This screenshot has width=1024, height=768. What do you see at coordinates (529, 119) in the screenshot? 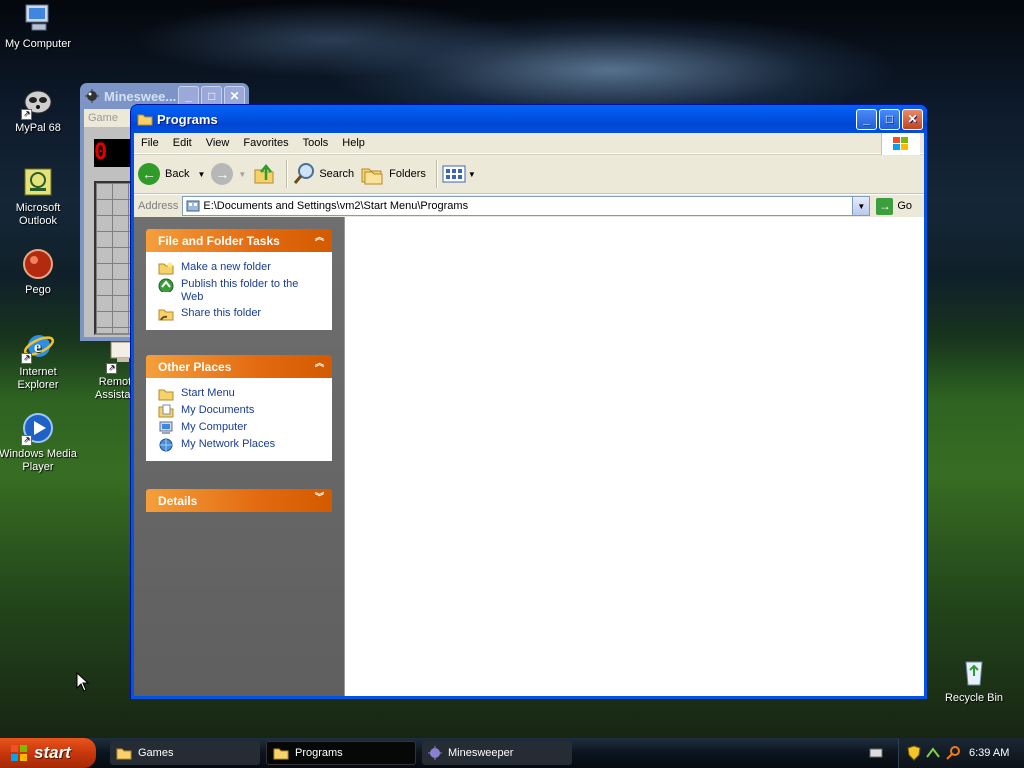
I see `explorer-titlebar: Programs _ □ ✕` at bounding box center [529, 119].